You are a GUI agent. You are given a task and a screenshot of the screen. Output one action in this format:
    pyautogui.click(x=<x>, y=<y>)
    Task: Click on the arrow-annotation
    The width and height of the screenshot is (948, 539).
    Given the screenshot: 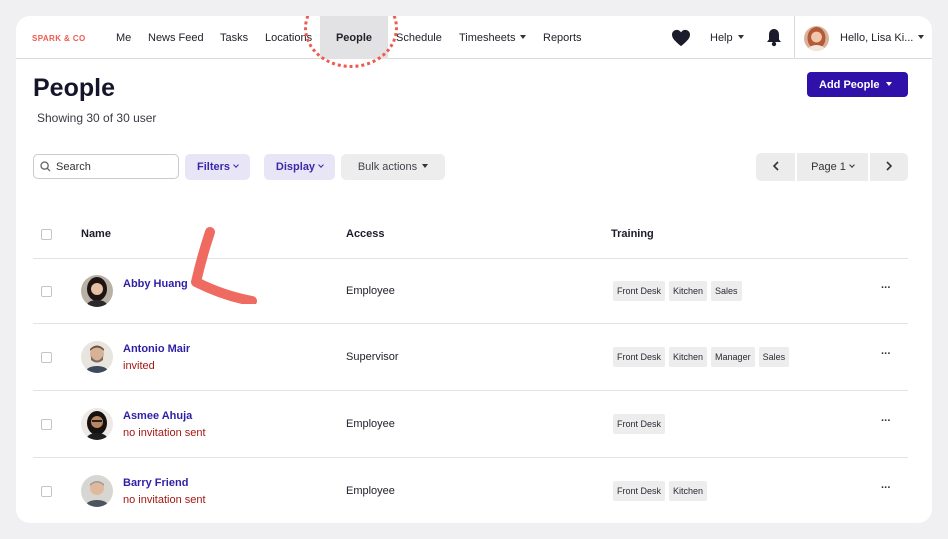 What is the action you would take?
    pyautogui.click(x=224, y=265)
    